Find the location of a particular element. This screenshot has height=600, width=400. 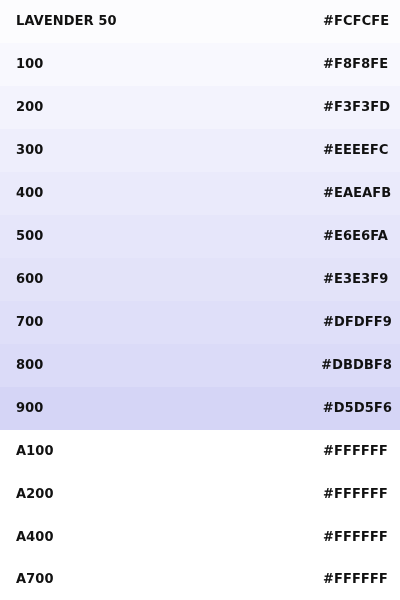

swatch-400: 400 #EAEAFB is located at coordinates (200, 193).